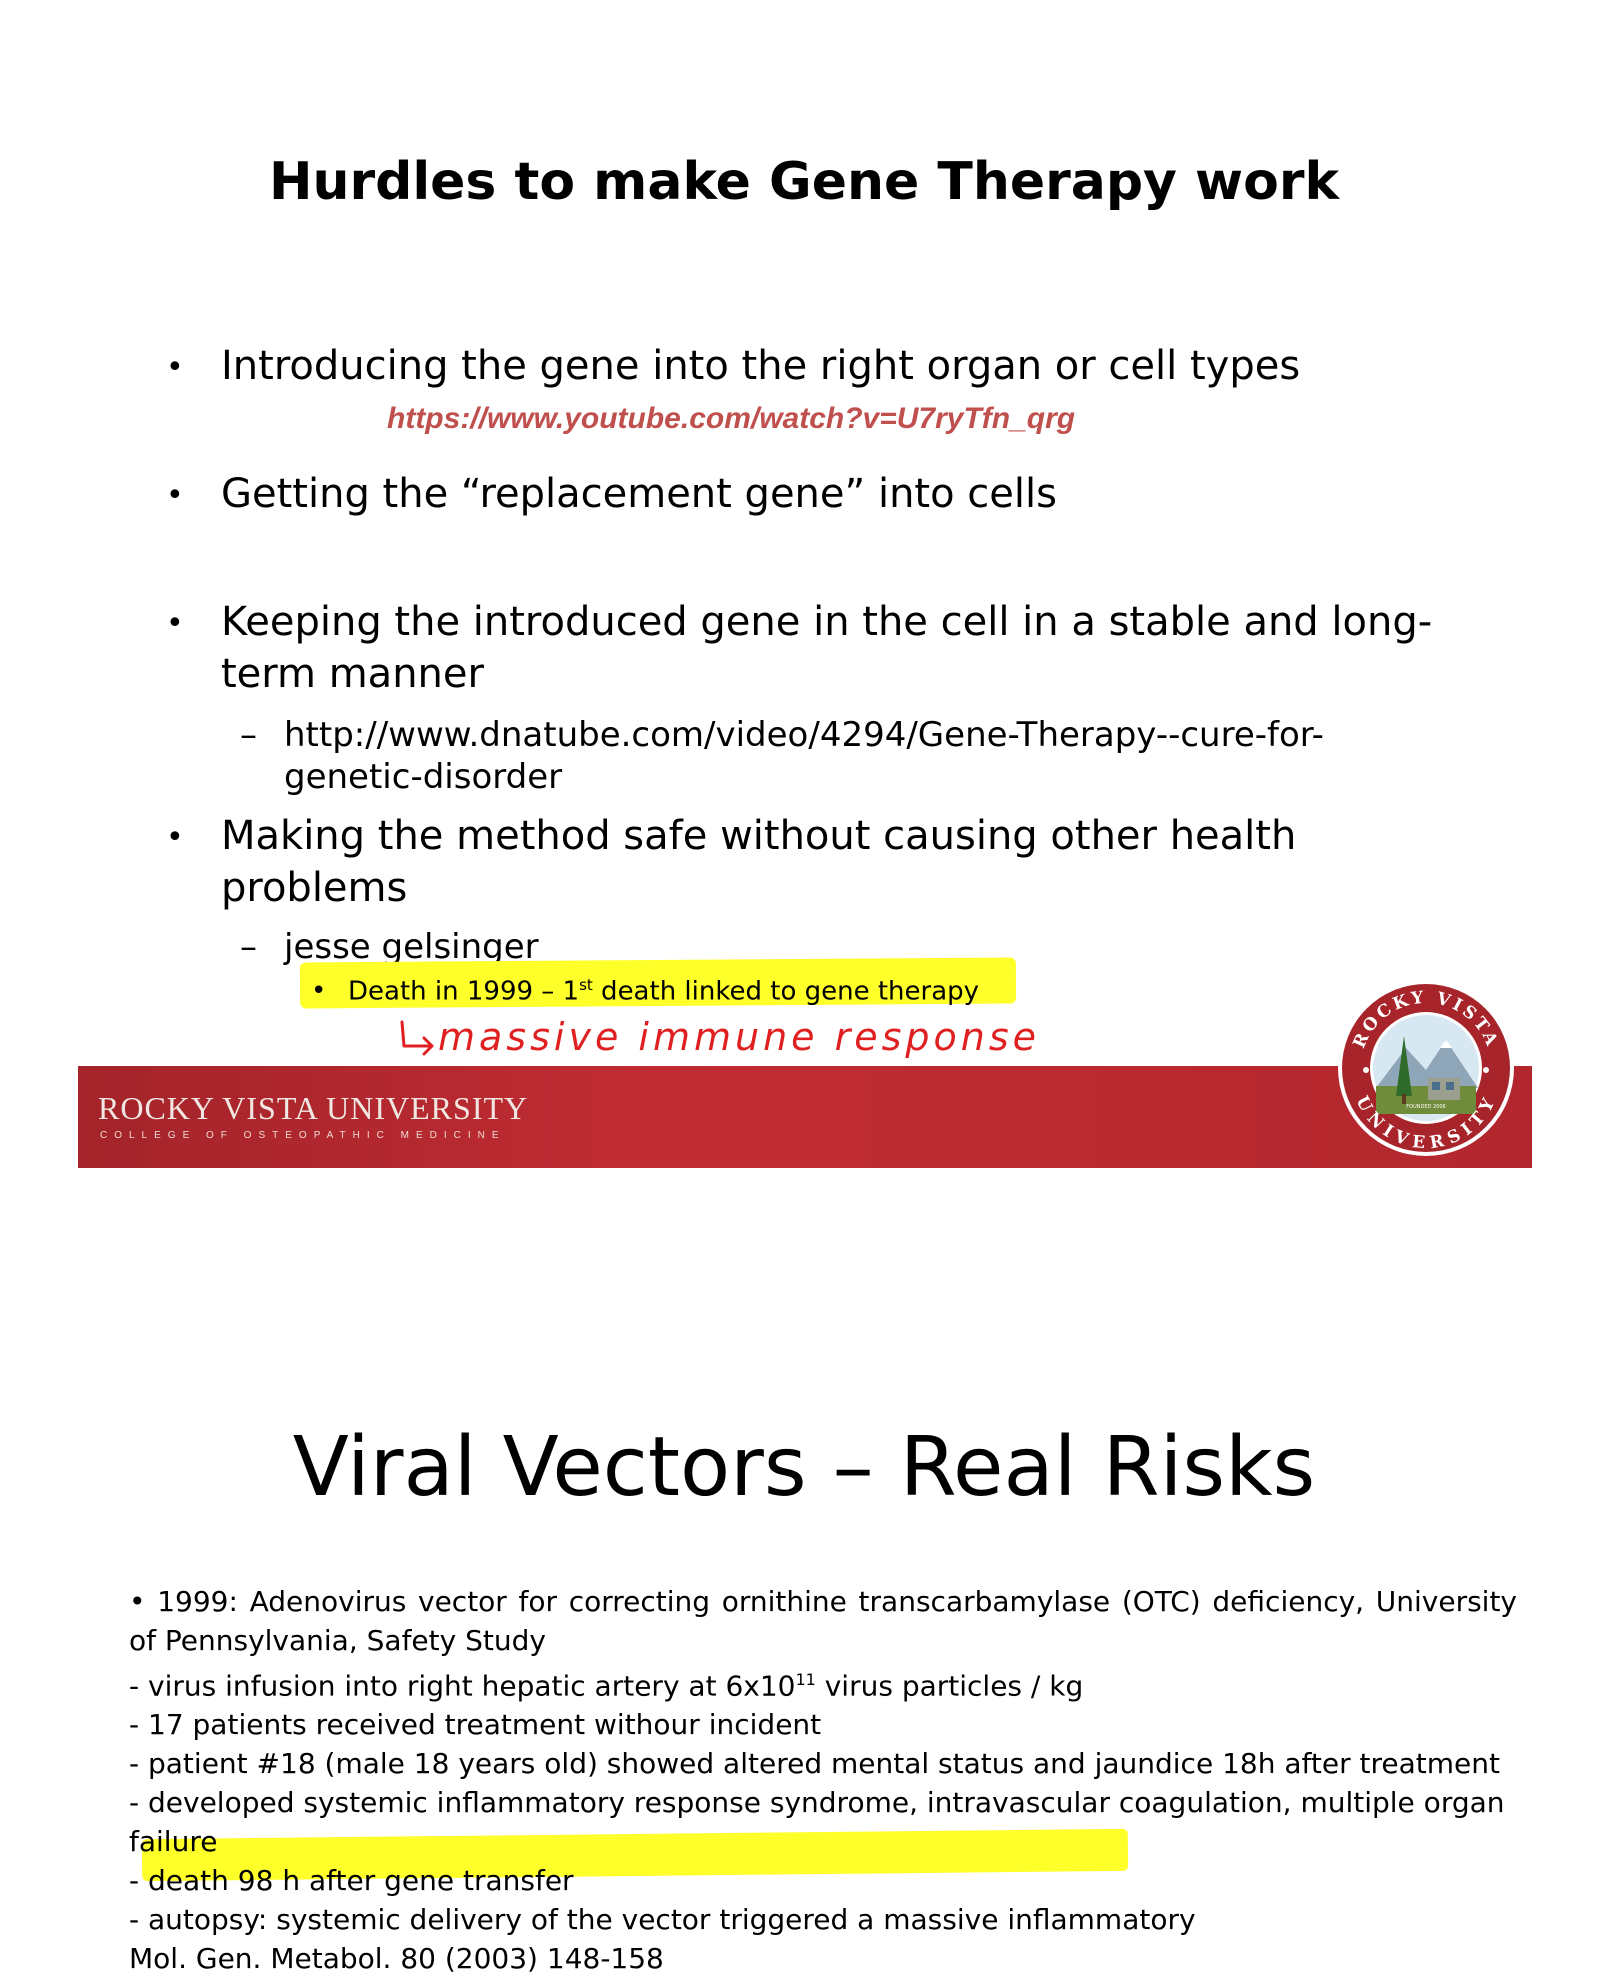 Image resolution: width=1608 pixels, height=1978 pixels. Describe the element at coordinates (351, 1881) in the screenshot. I see `risks-line: - death 98 h after gene transfer` at that location.